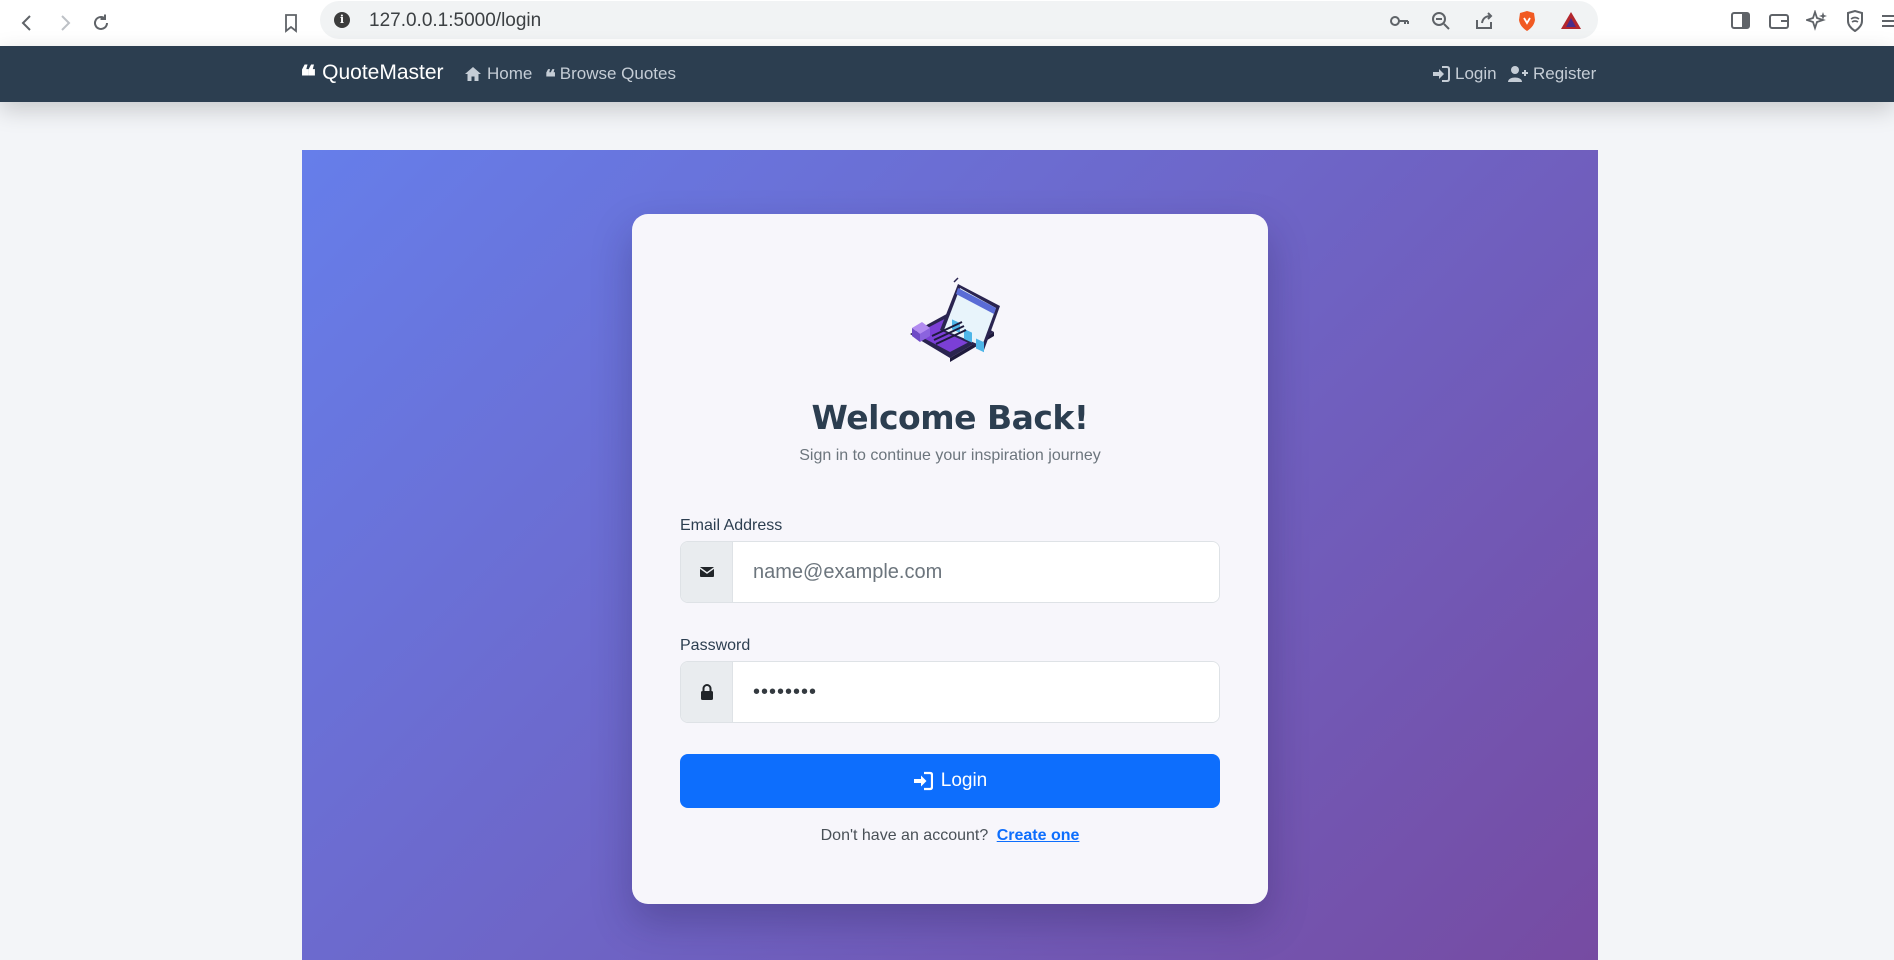  What do you see at coordinates (904, 835) in the screenshot?
I see `signup-prompt: Don't have an account?` at bounding box center [904, 835].